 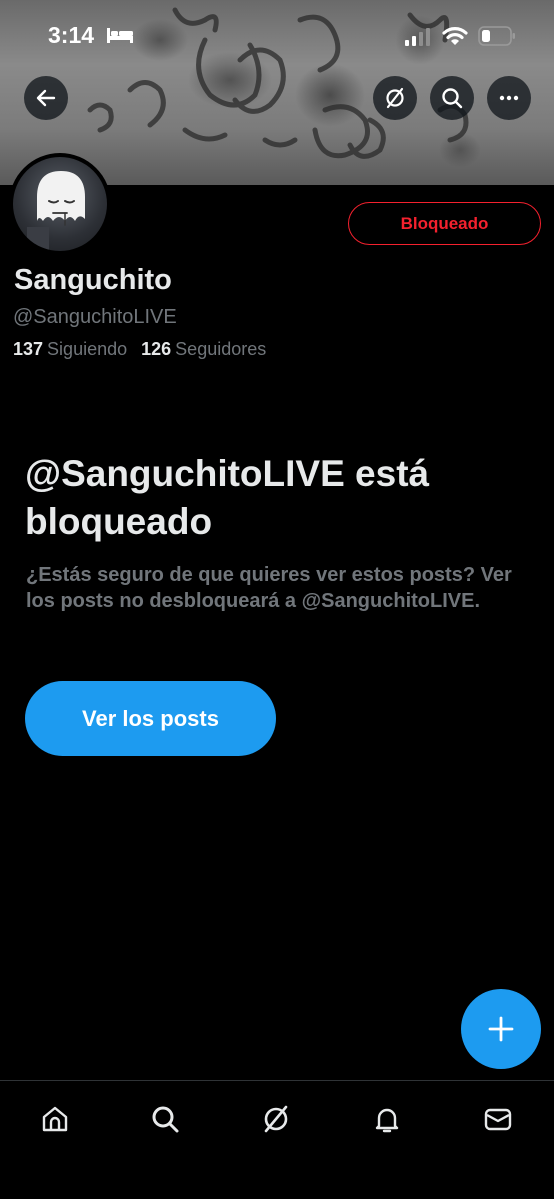 I want to click on nav-search, so click(x=165, y=1119).